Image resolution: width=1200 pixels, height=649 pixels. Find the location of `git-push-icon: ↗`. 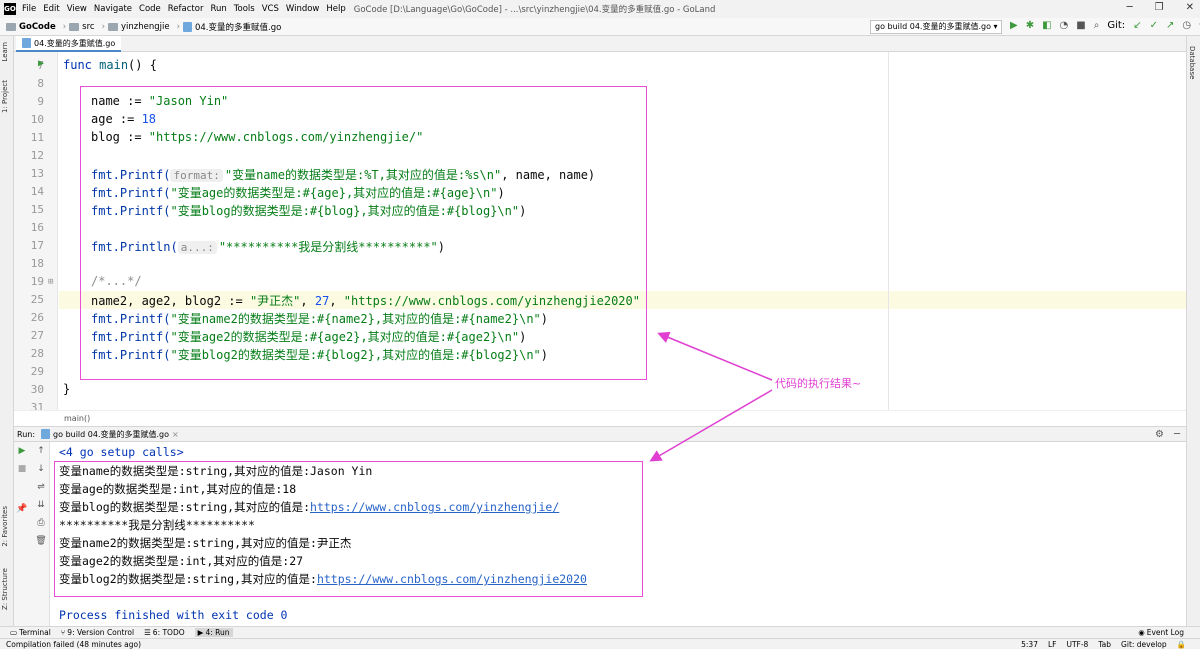

git-push-icon: ↗ is located at coordinates (1170, 25).